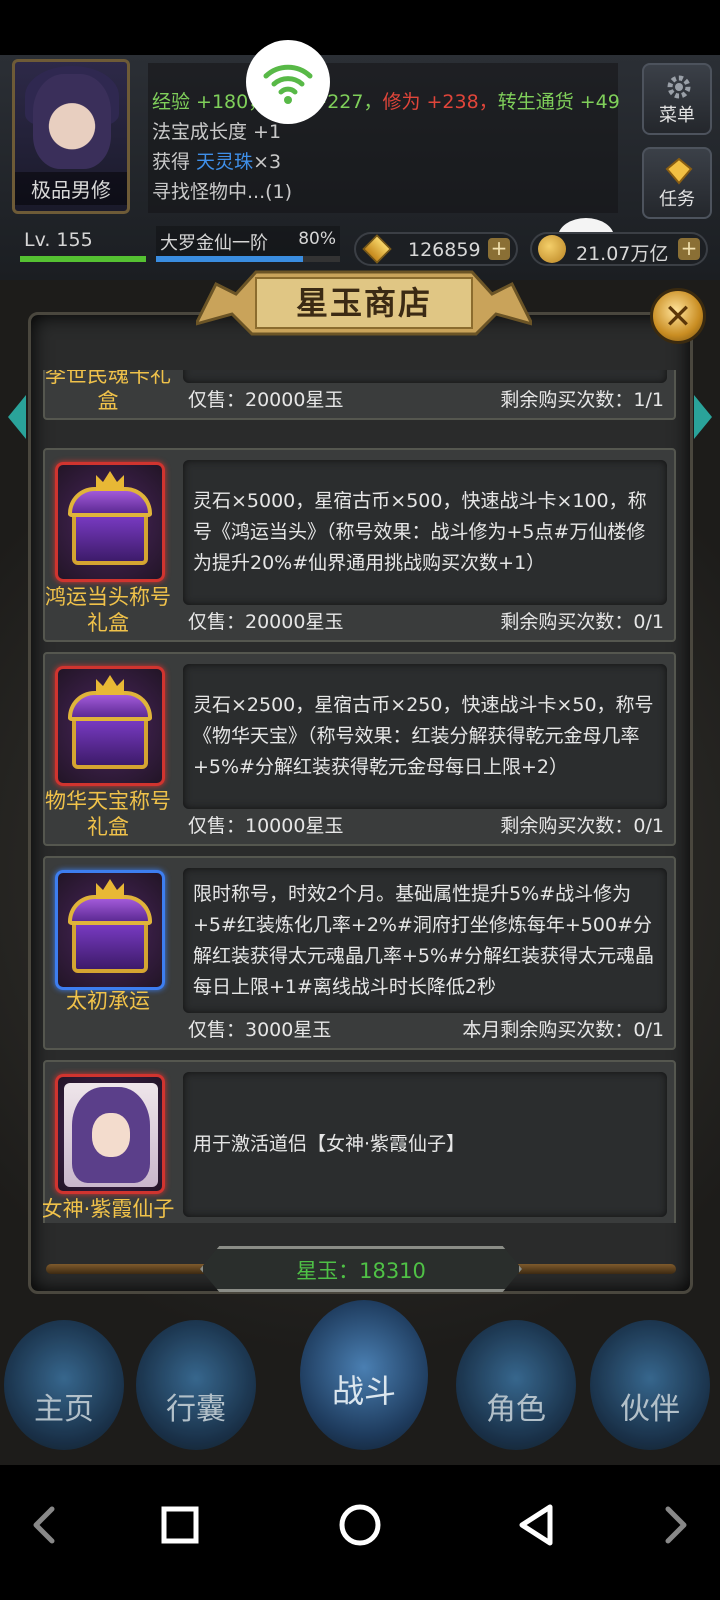  I want to click on item-name: 李世民魂卡礼盒, so click(108, 391).